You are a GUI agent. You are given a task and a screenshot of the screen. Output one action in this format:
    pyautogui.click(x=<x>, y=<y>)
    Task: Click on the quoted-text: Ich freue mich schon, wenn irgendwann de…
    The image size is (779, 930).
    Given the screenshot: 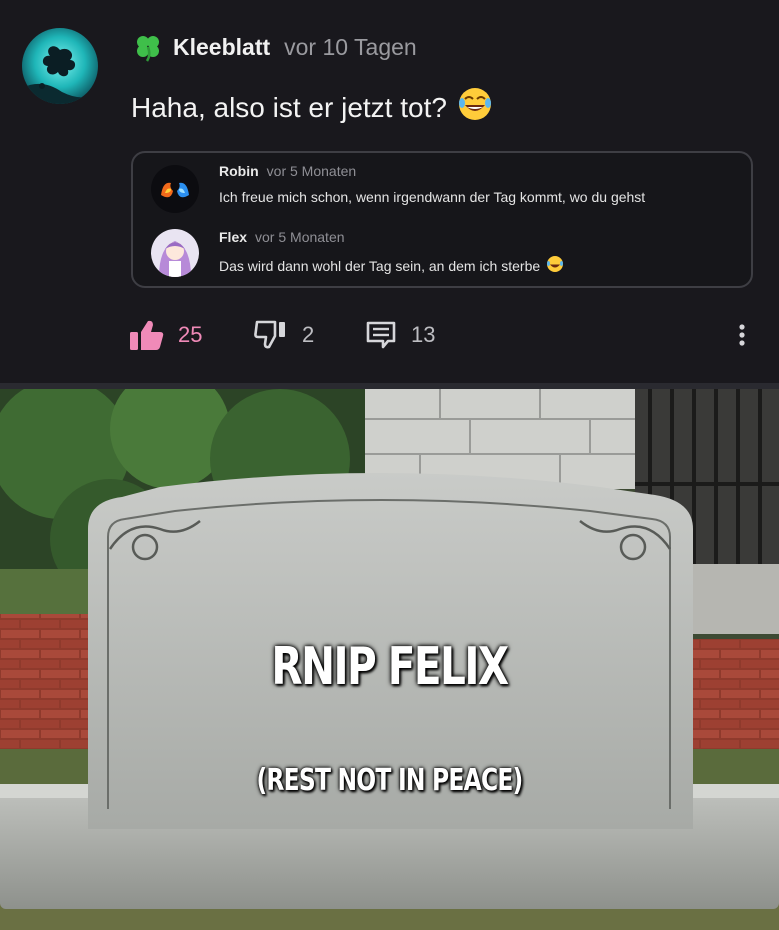 What is the action you would take?
    pyautogui.click(x=432, y=197)
    